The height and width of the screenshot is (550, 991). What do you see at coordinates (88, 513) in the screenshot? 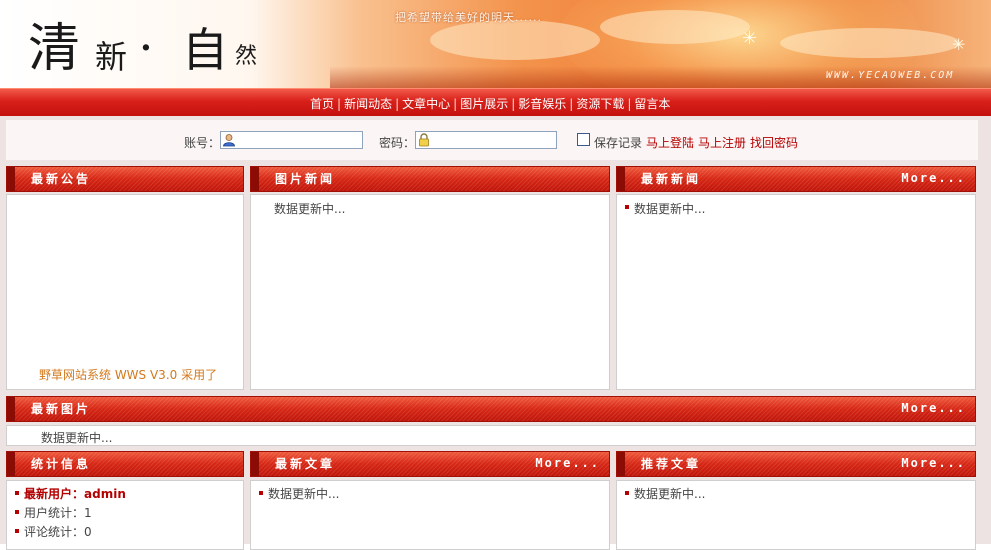
I see `stats-users-value: 1` at bounding box center [88, 513].